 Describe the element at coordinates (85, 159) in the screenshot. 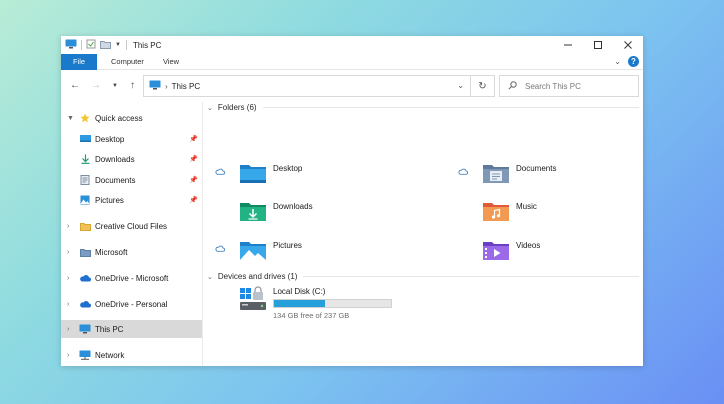

I see `download-icon` at that location.